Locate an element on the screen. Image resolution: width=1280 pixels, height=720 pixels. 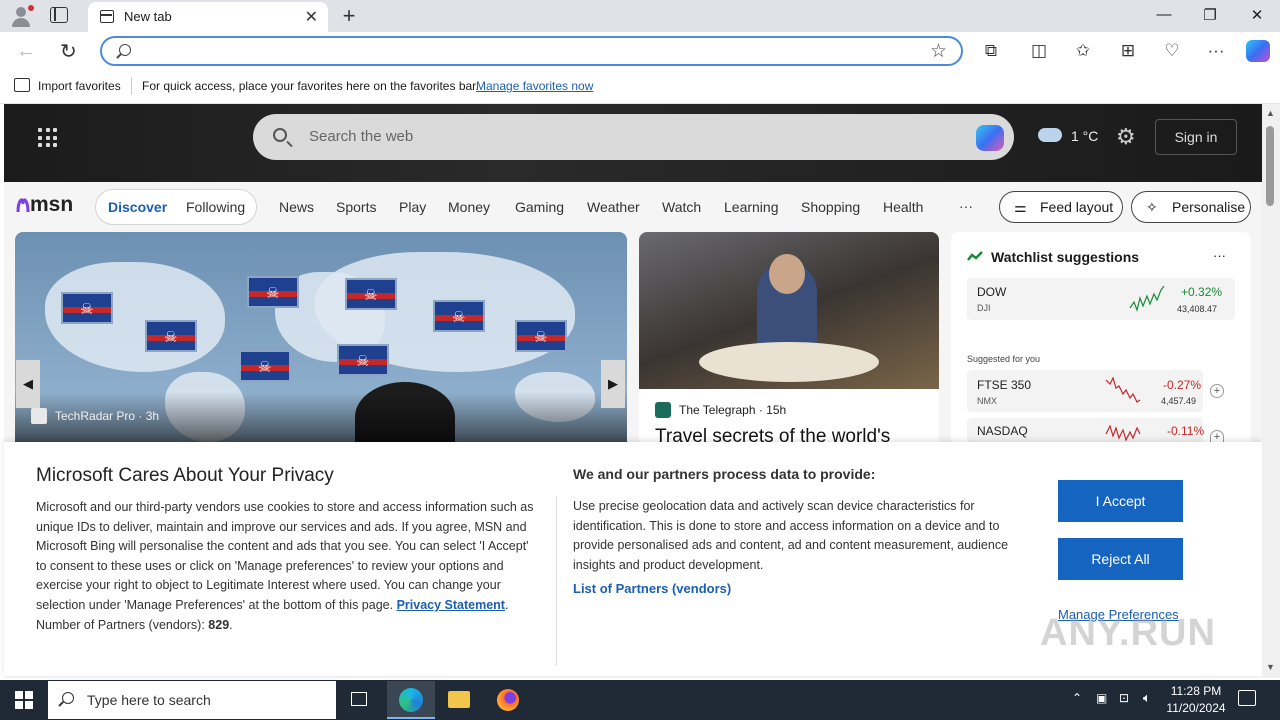
change-negative: -0.27% is located at coordinates (1182, 385).